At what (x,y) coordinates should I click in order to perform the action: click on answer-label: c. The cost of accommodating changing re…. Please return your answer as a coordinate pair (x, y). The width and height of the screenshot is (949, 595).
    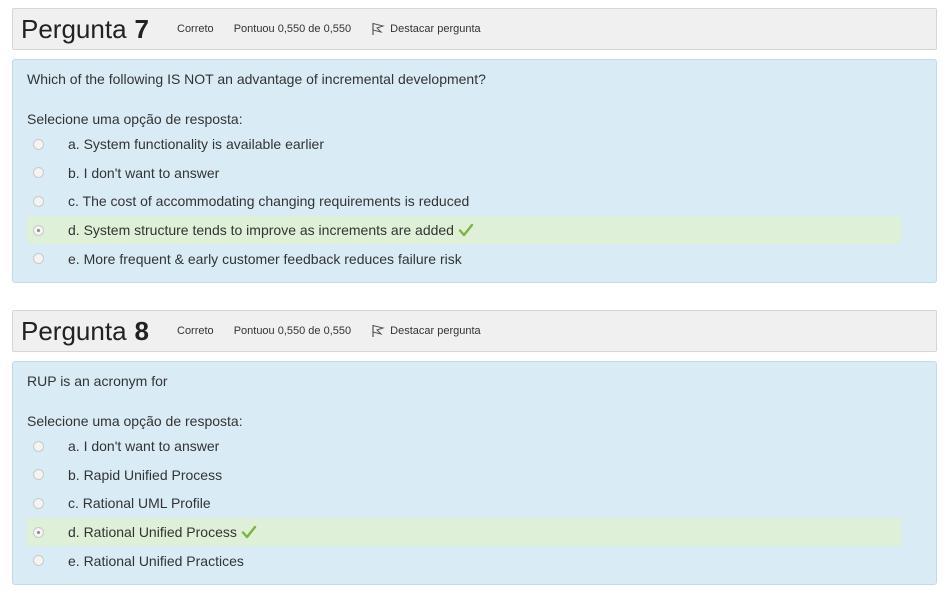
    Looking at the image, I should click on (269, 201).